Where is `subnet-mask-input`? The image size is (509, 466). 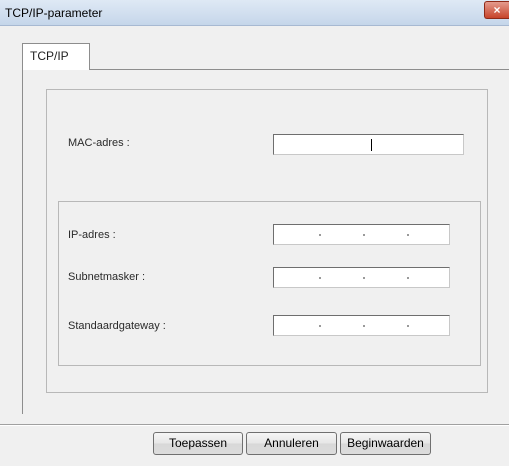
subnet-mask-input is located at coordinates (361, 277).